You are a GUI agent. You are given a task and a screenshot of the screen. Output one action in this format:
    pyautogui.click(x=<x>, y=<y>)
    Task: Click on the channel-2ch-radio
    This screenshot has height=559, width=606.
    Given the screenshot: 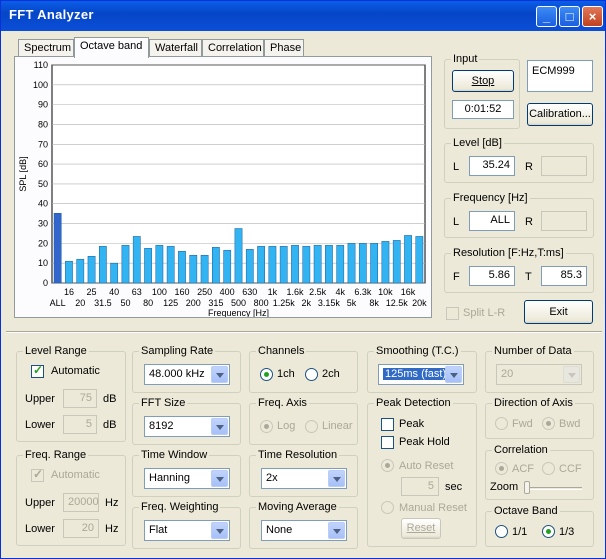 What is the action you would take?
    pyautogui.click(x=311, y=374)
    